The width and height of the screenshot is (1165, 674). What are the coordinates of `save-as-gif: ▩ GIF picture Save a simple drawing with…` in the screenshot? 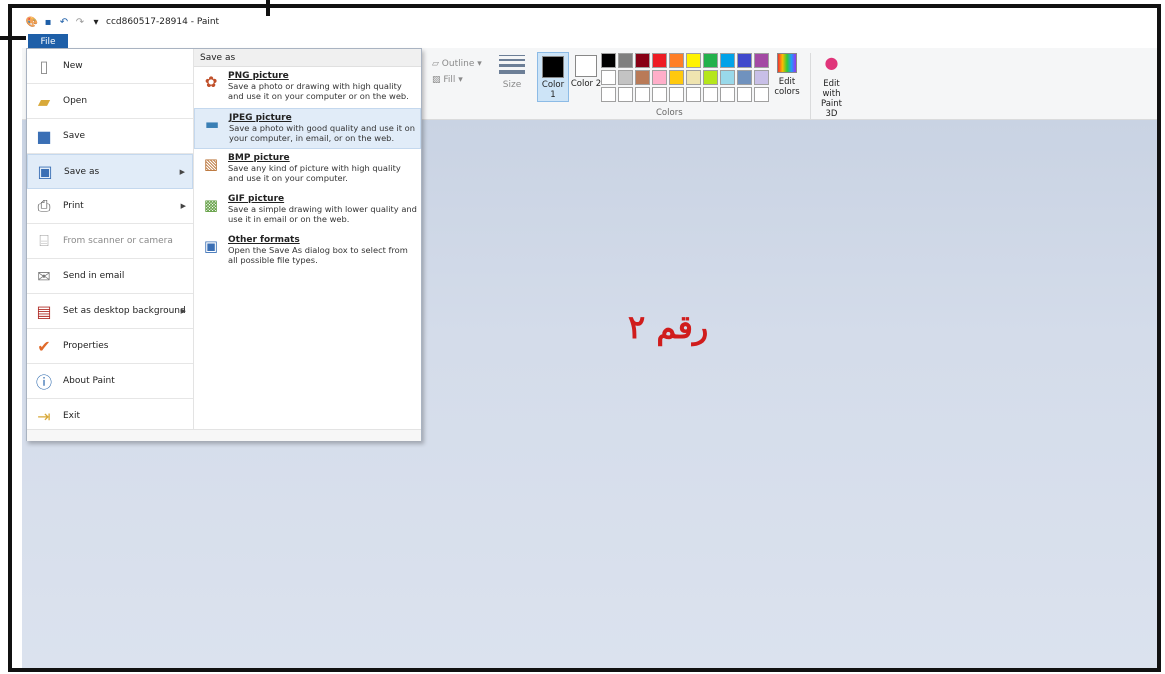 It's located at (307, 210).